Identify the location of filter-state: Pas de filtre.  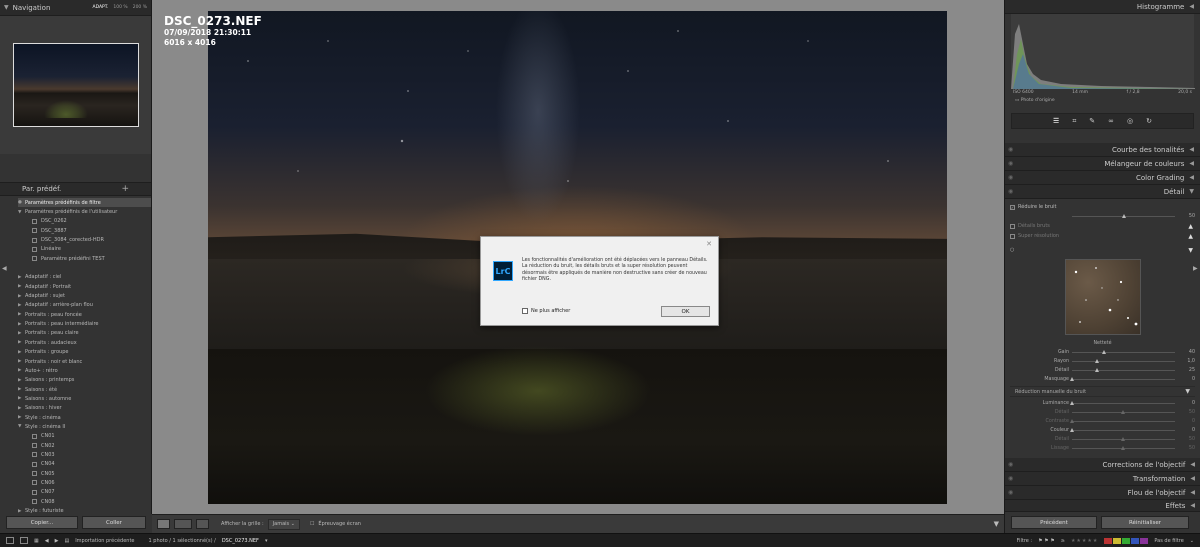
(1168, 541).